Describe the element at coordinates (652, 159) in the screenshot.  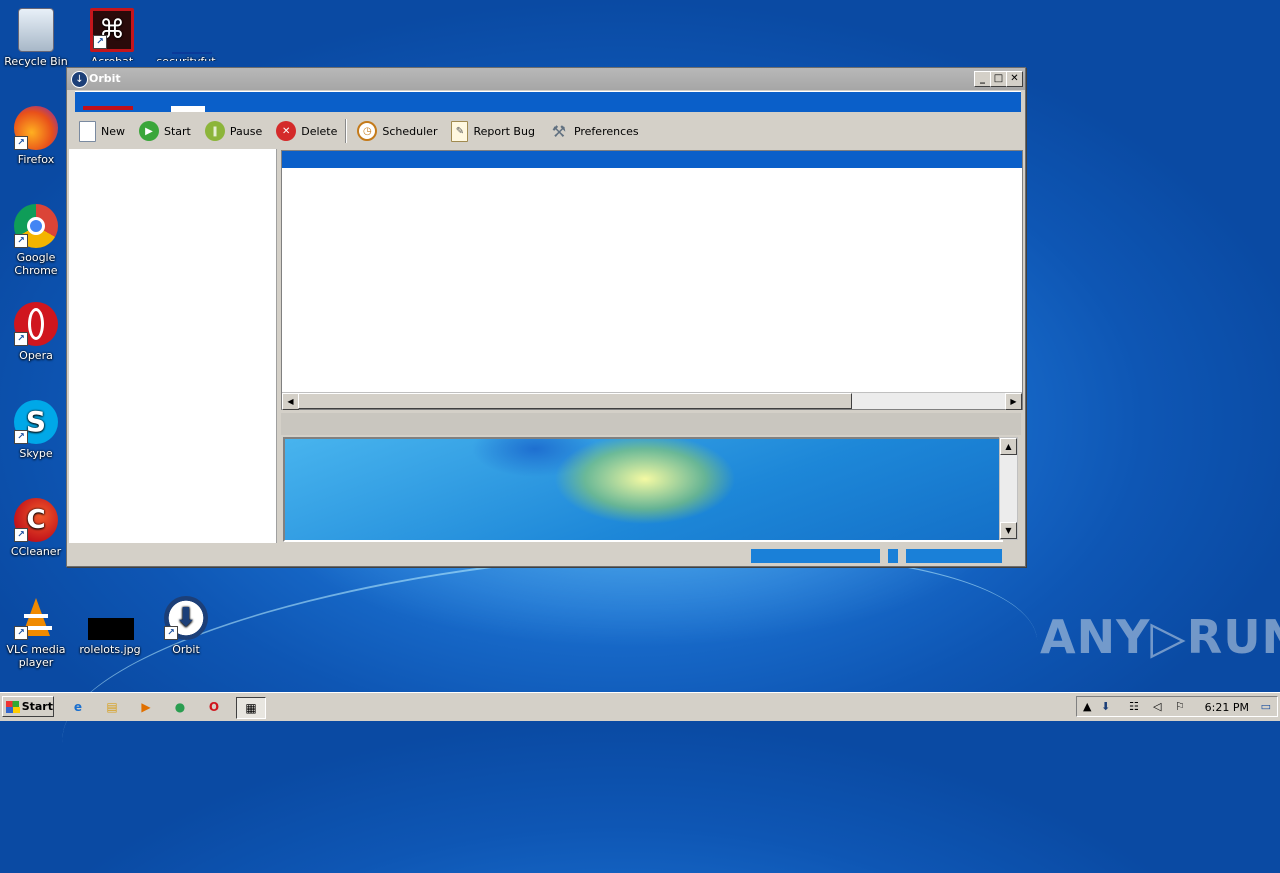
I see `download-list-header` at that location.